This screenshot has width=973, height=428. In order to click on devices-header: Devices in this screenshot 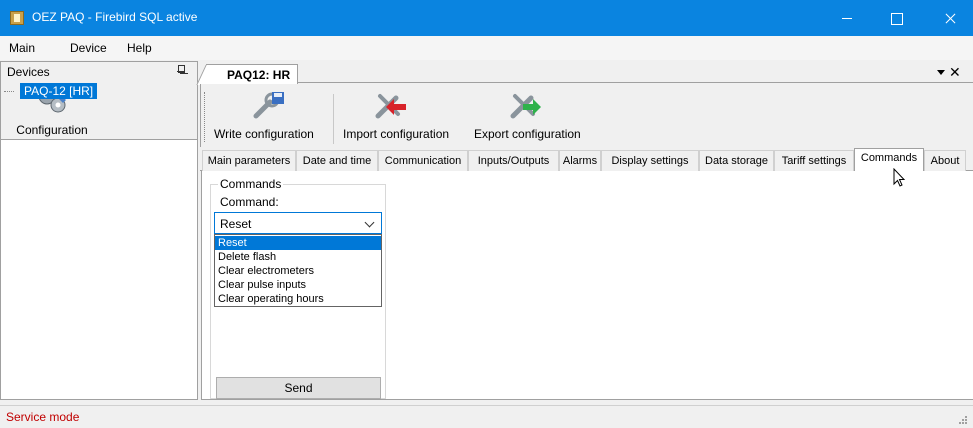, I will do `click(99, 71)`.